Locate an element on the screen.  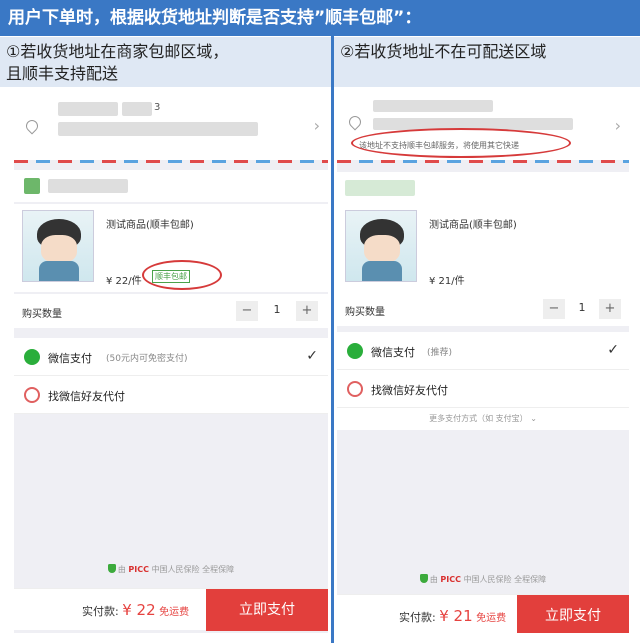
goods-item: 测试商品(顺丰包邮) ¥ 22/件 顺丰包邮 is located at coordinates (171, 248).